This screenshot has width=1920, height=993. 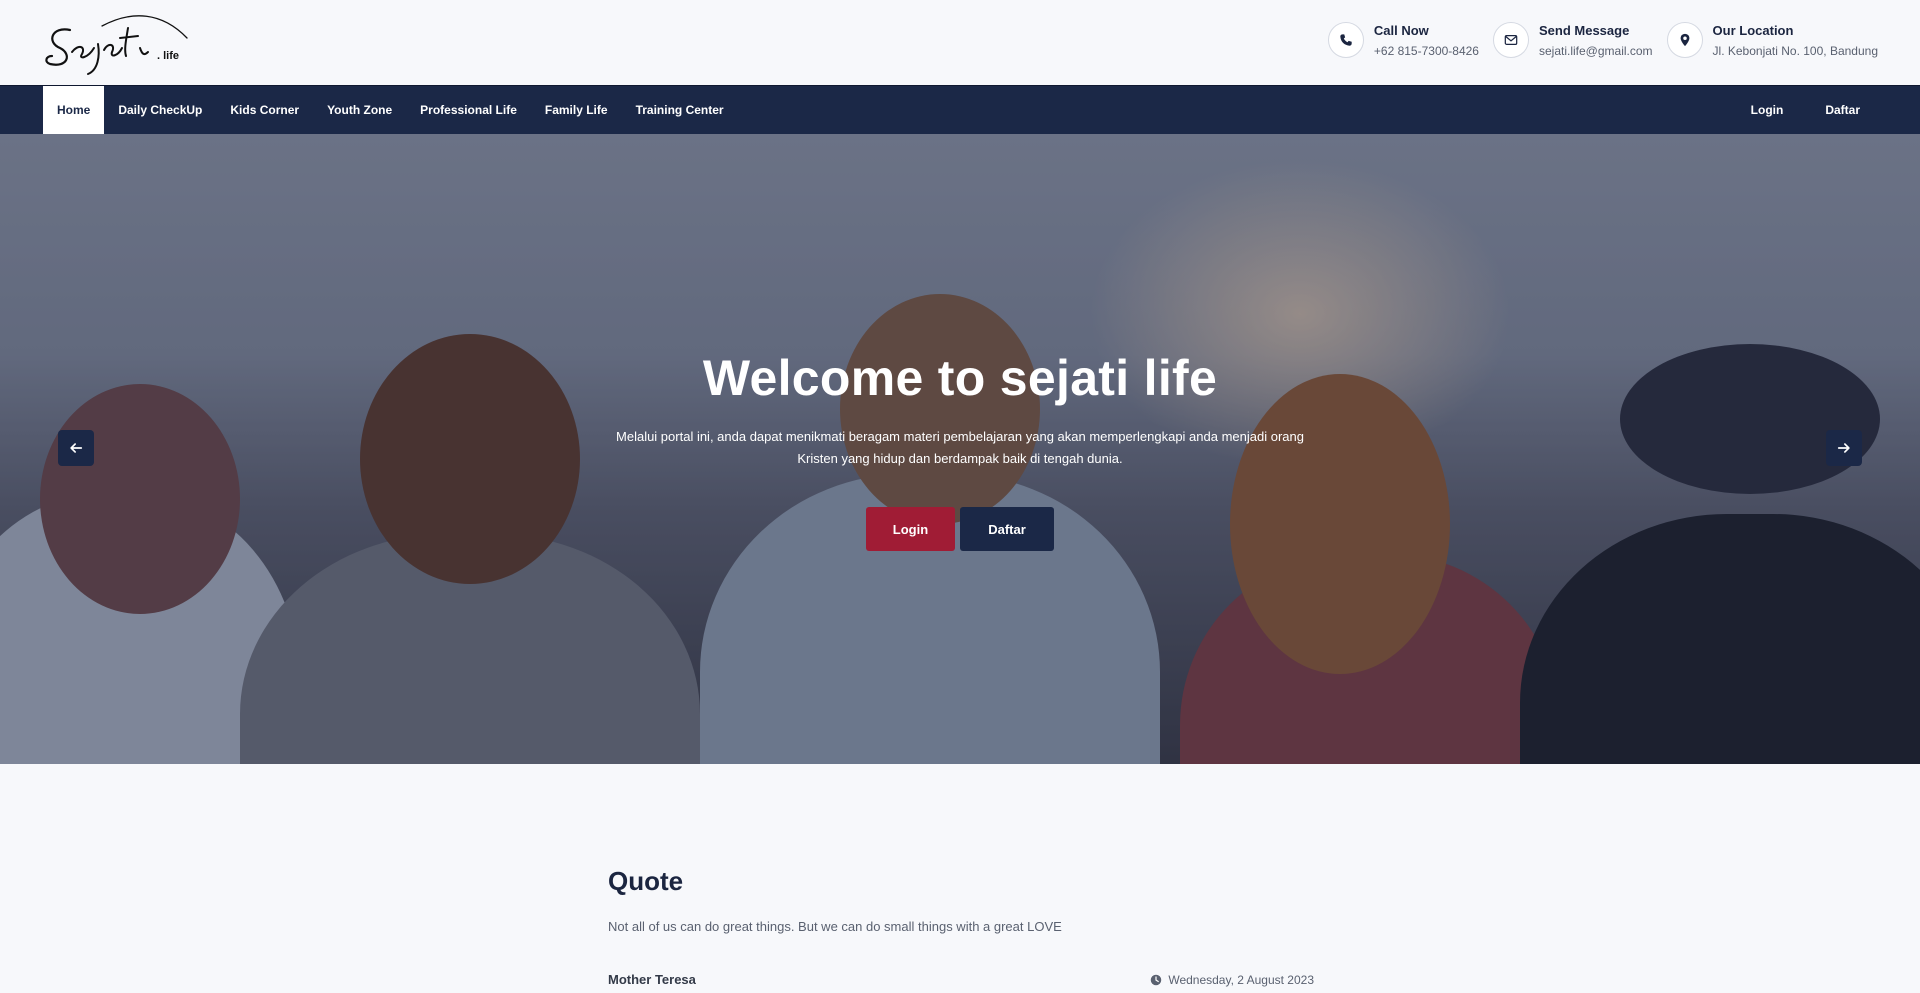 I want to click on logo-signature-icon, so click(x=116, y=45).